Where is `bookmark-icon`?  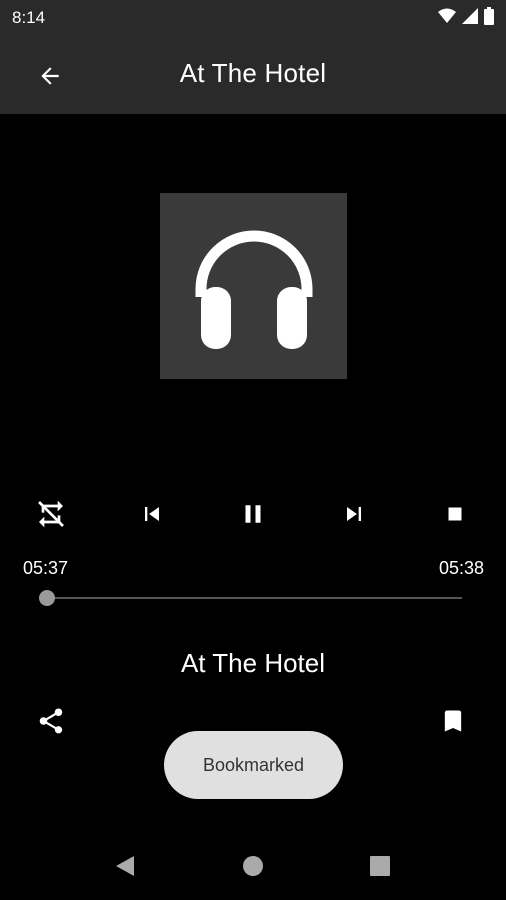
bookmark-icon is located at coordinates (453, 721).